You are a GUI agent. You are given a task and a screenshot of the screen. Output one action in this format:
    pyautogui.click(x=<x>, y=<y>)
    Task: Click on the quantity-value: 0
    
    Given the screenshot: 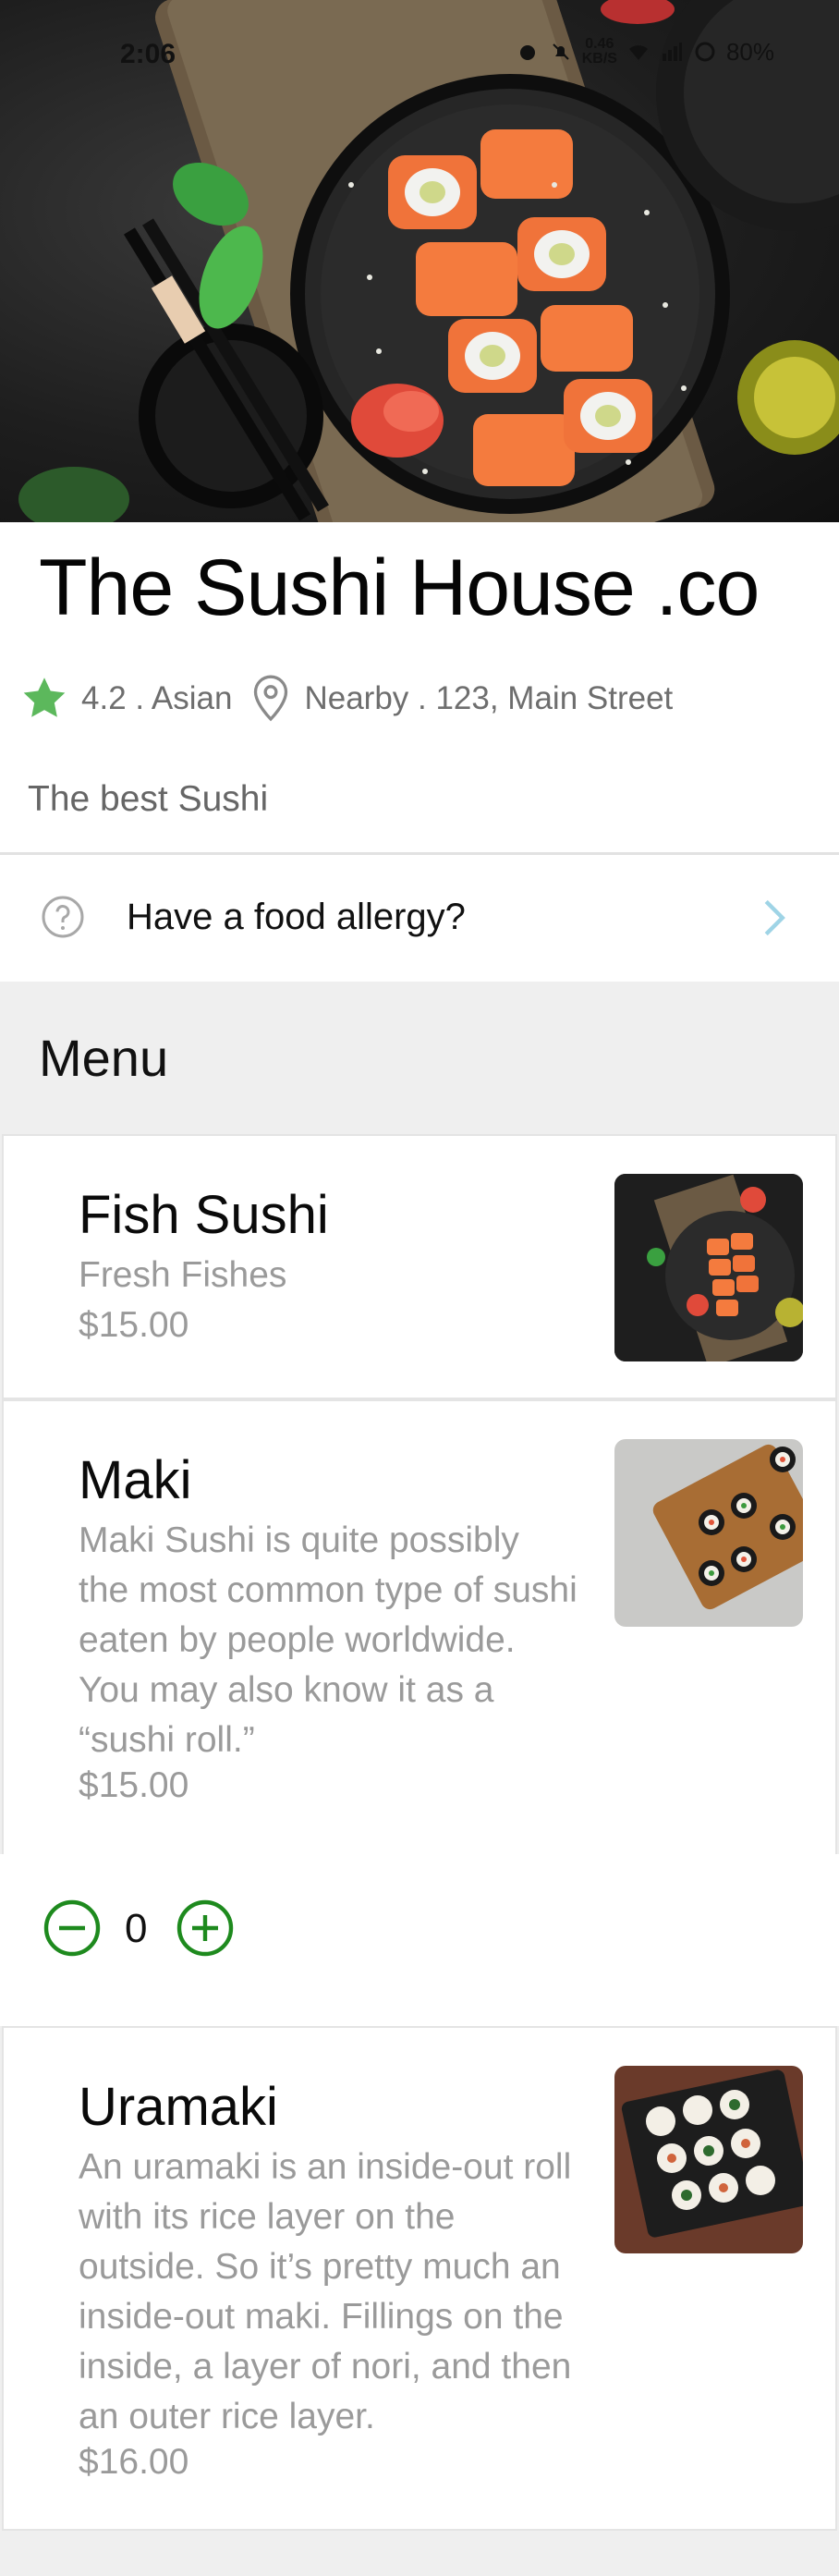 What is the action you would take?
    pyautogui.click(x=137, y=1928)
    